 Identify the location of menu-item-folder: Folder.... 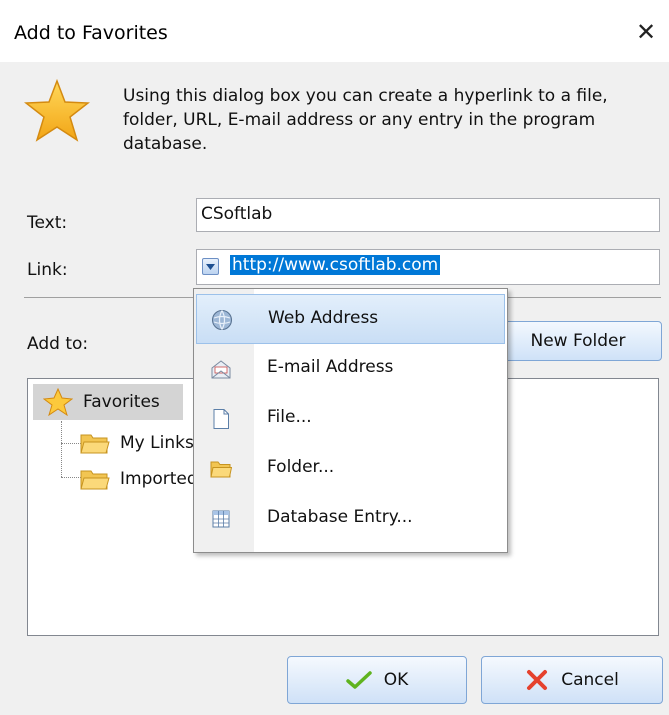
(350, 469).